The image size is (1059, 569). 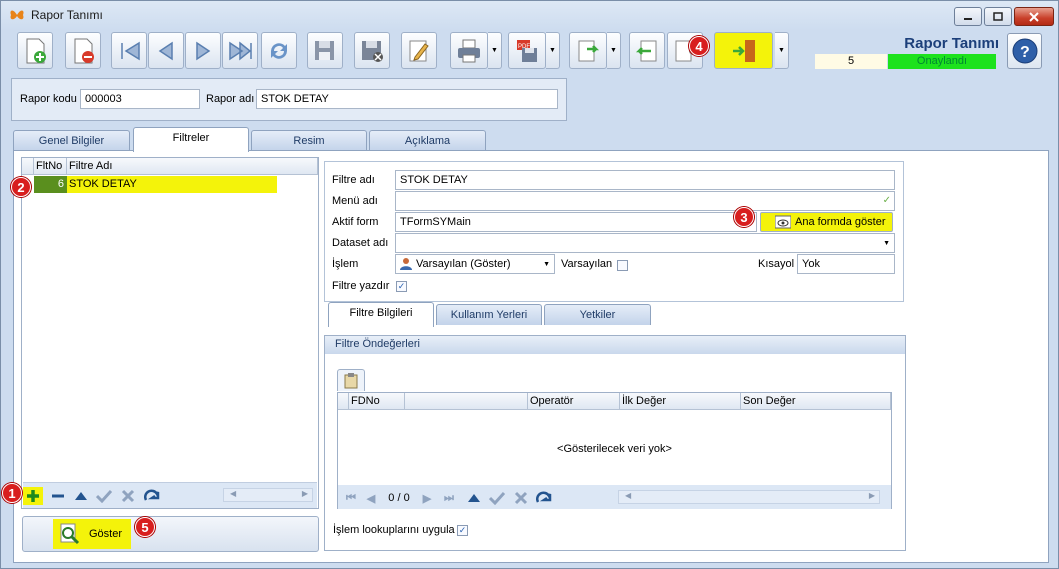 I want to click on tab-resim: Resim, so click(x=309, y=140).